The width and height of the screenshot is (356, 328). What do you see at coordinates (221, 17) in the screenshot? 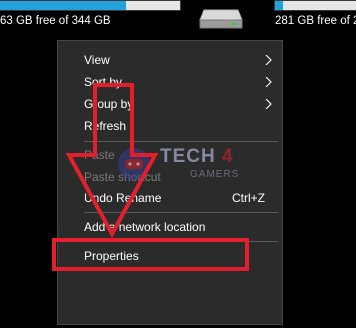
I see `hard-drive-icon` at bounding box center [221, 17].